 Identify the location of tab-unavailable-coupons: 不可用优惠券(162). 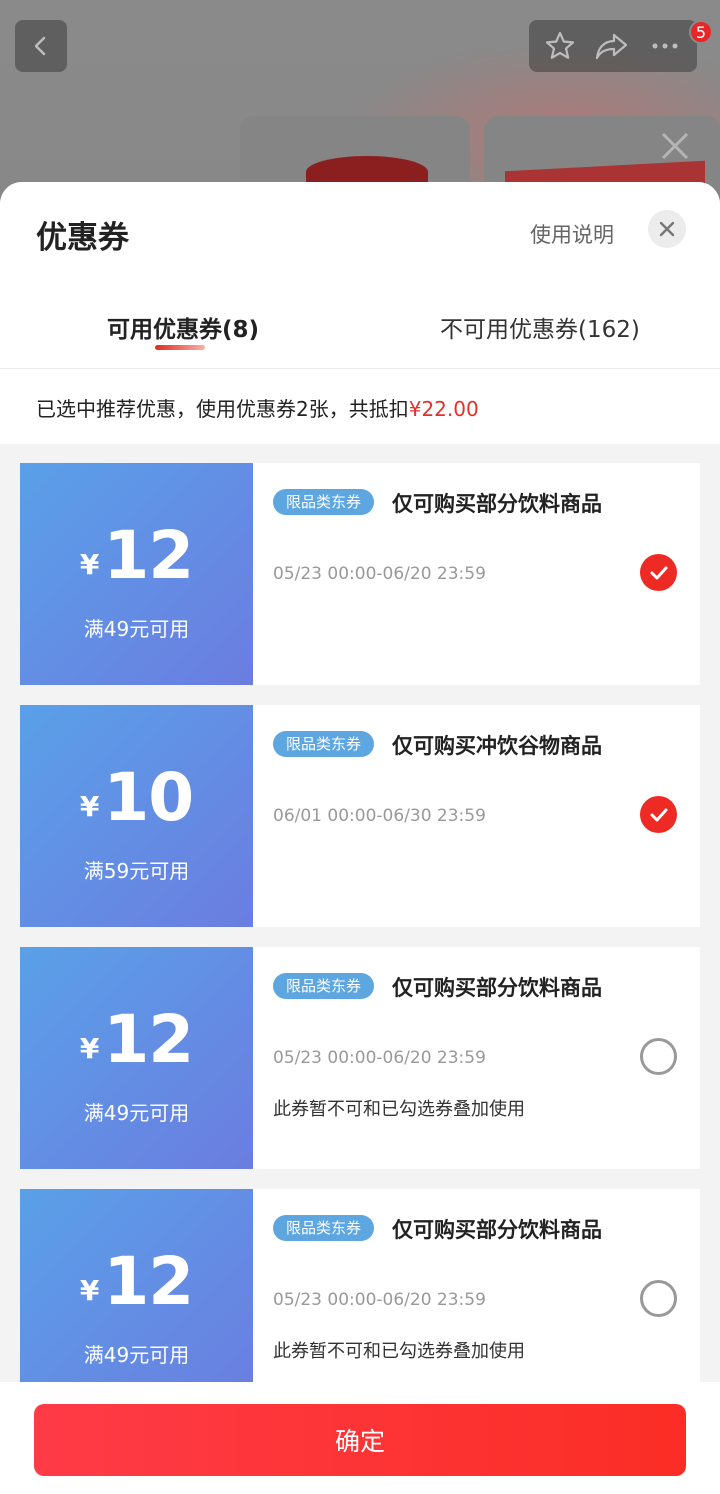
(540, 327).